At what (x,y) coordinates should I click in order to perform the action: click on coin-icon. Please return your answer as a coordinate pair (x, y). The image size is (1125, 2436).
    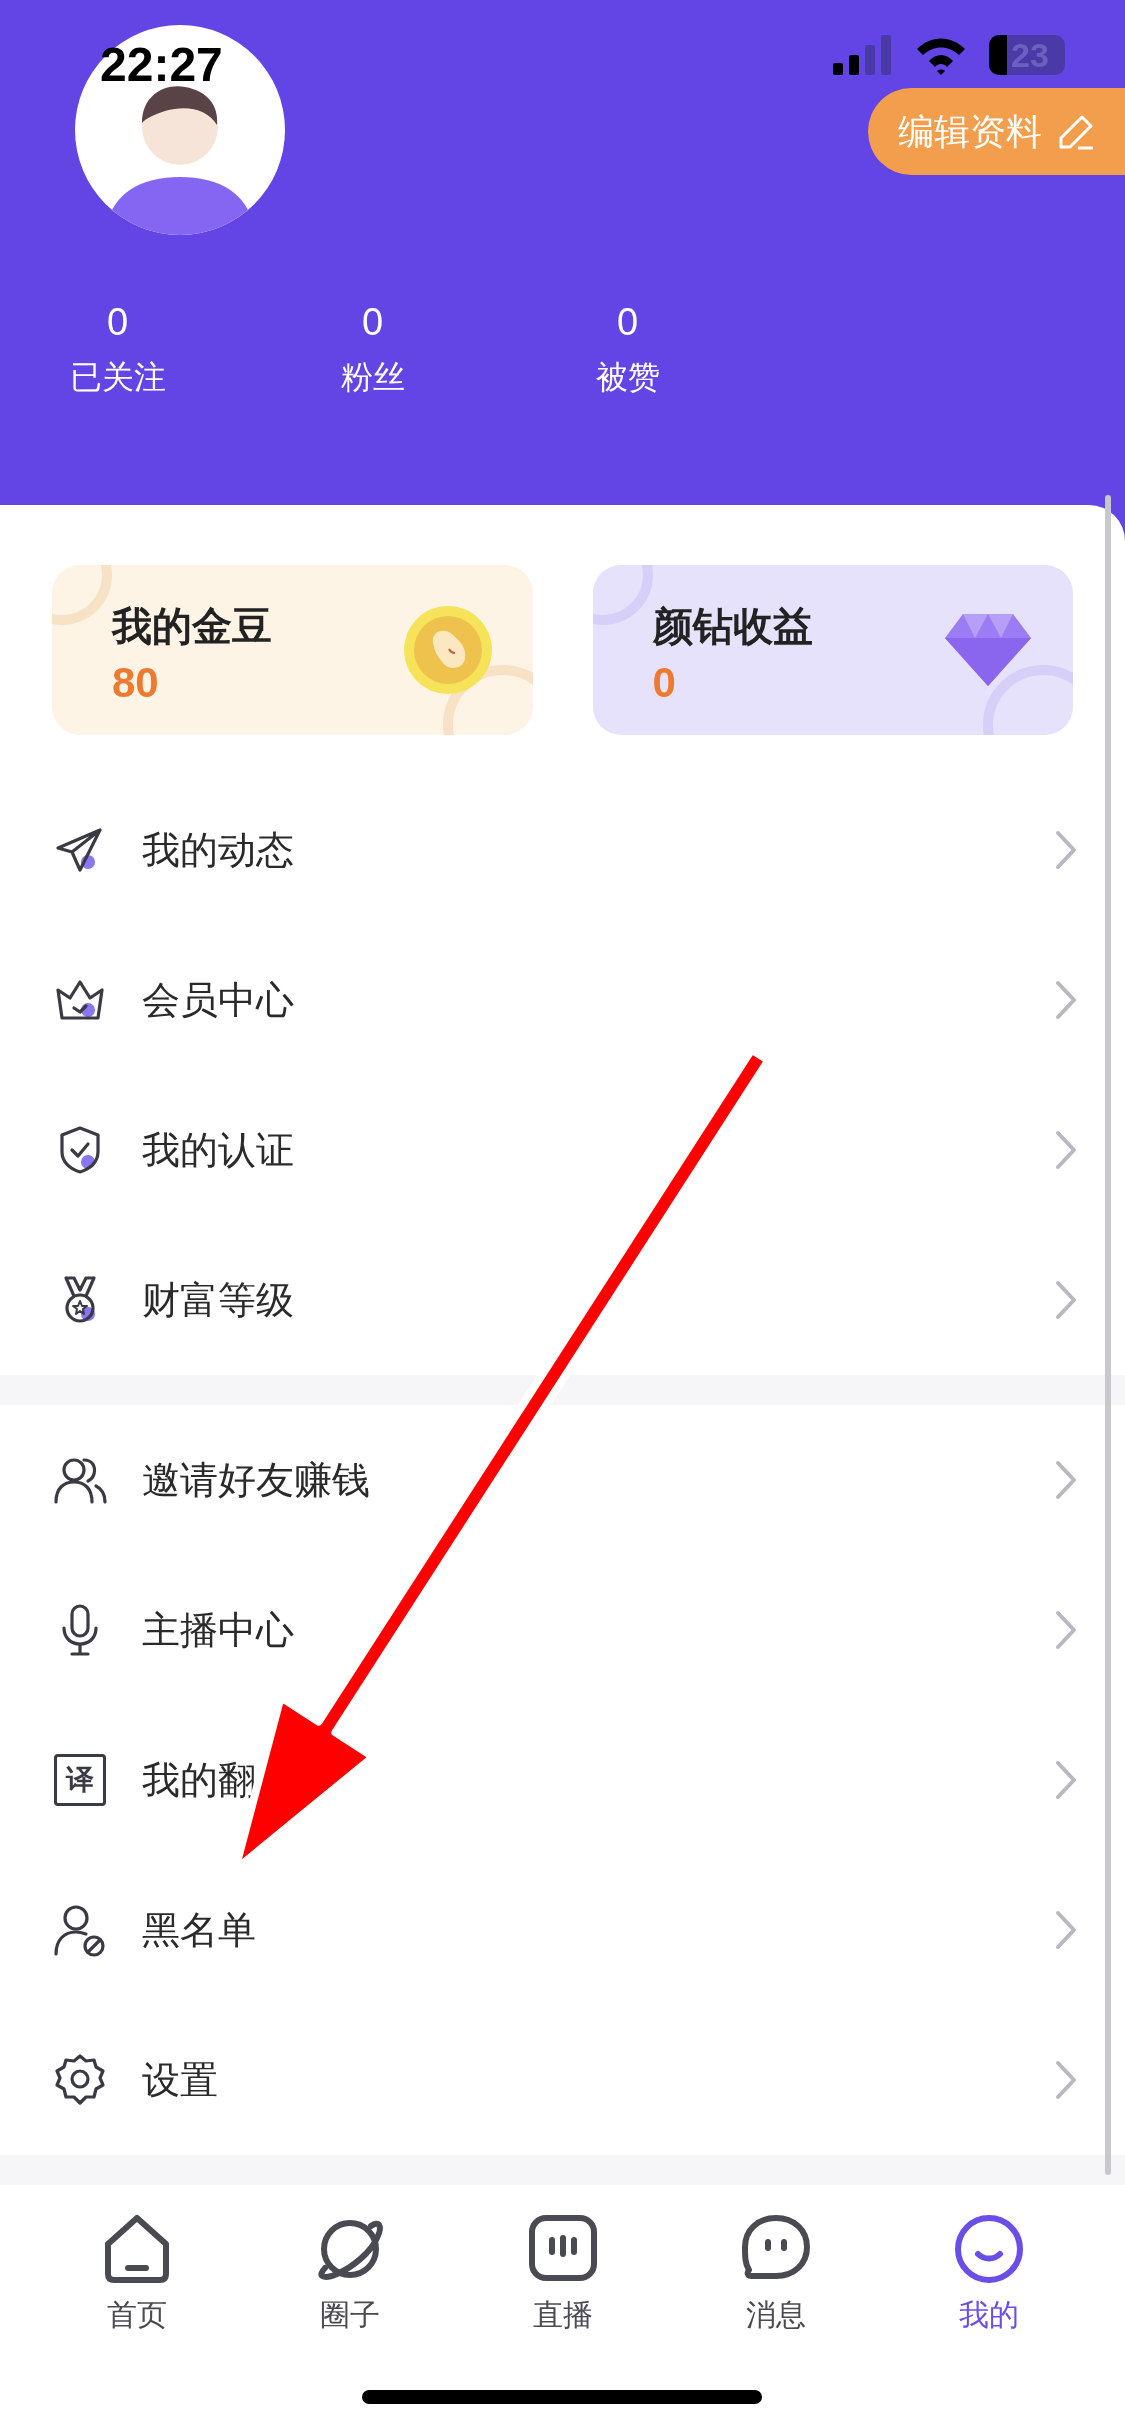
    Looking at the image, I should click on (447, 650).